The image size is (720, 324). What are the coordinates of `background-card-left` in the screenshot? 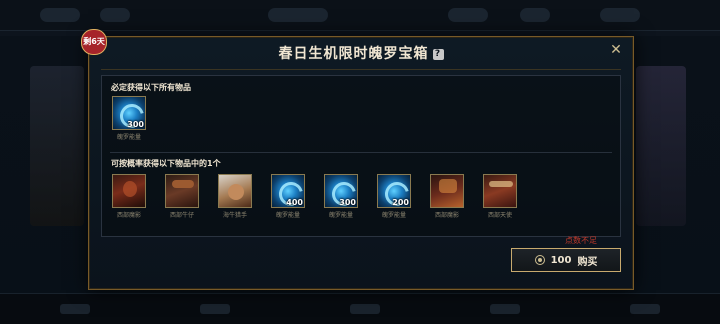 It's located at (57, 146).